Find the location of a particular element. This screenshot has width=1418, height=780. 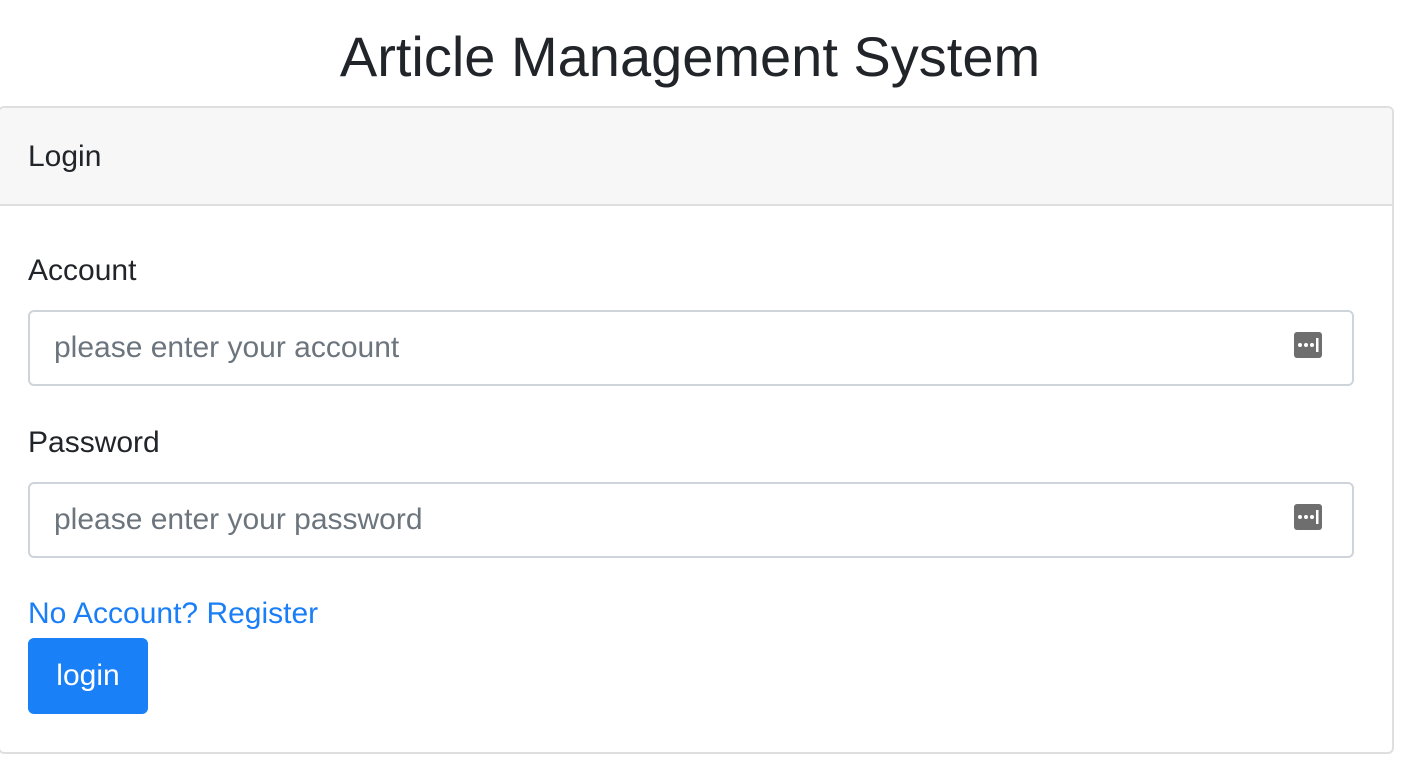

card-header: Login is located at coordinates (696, 157).